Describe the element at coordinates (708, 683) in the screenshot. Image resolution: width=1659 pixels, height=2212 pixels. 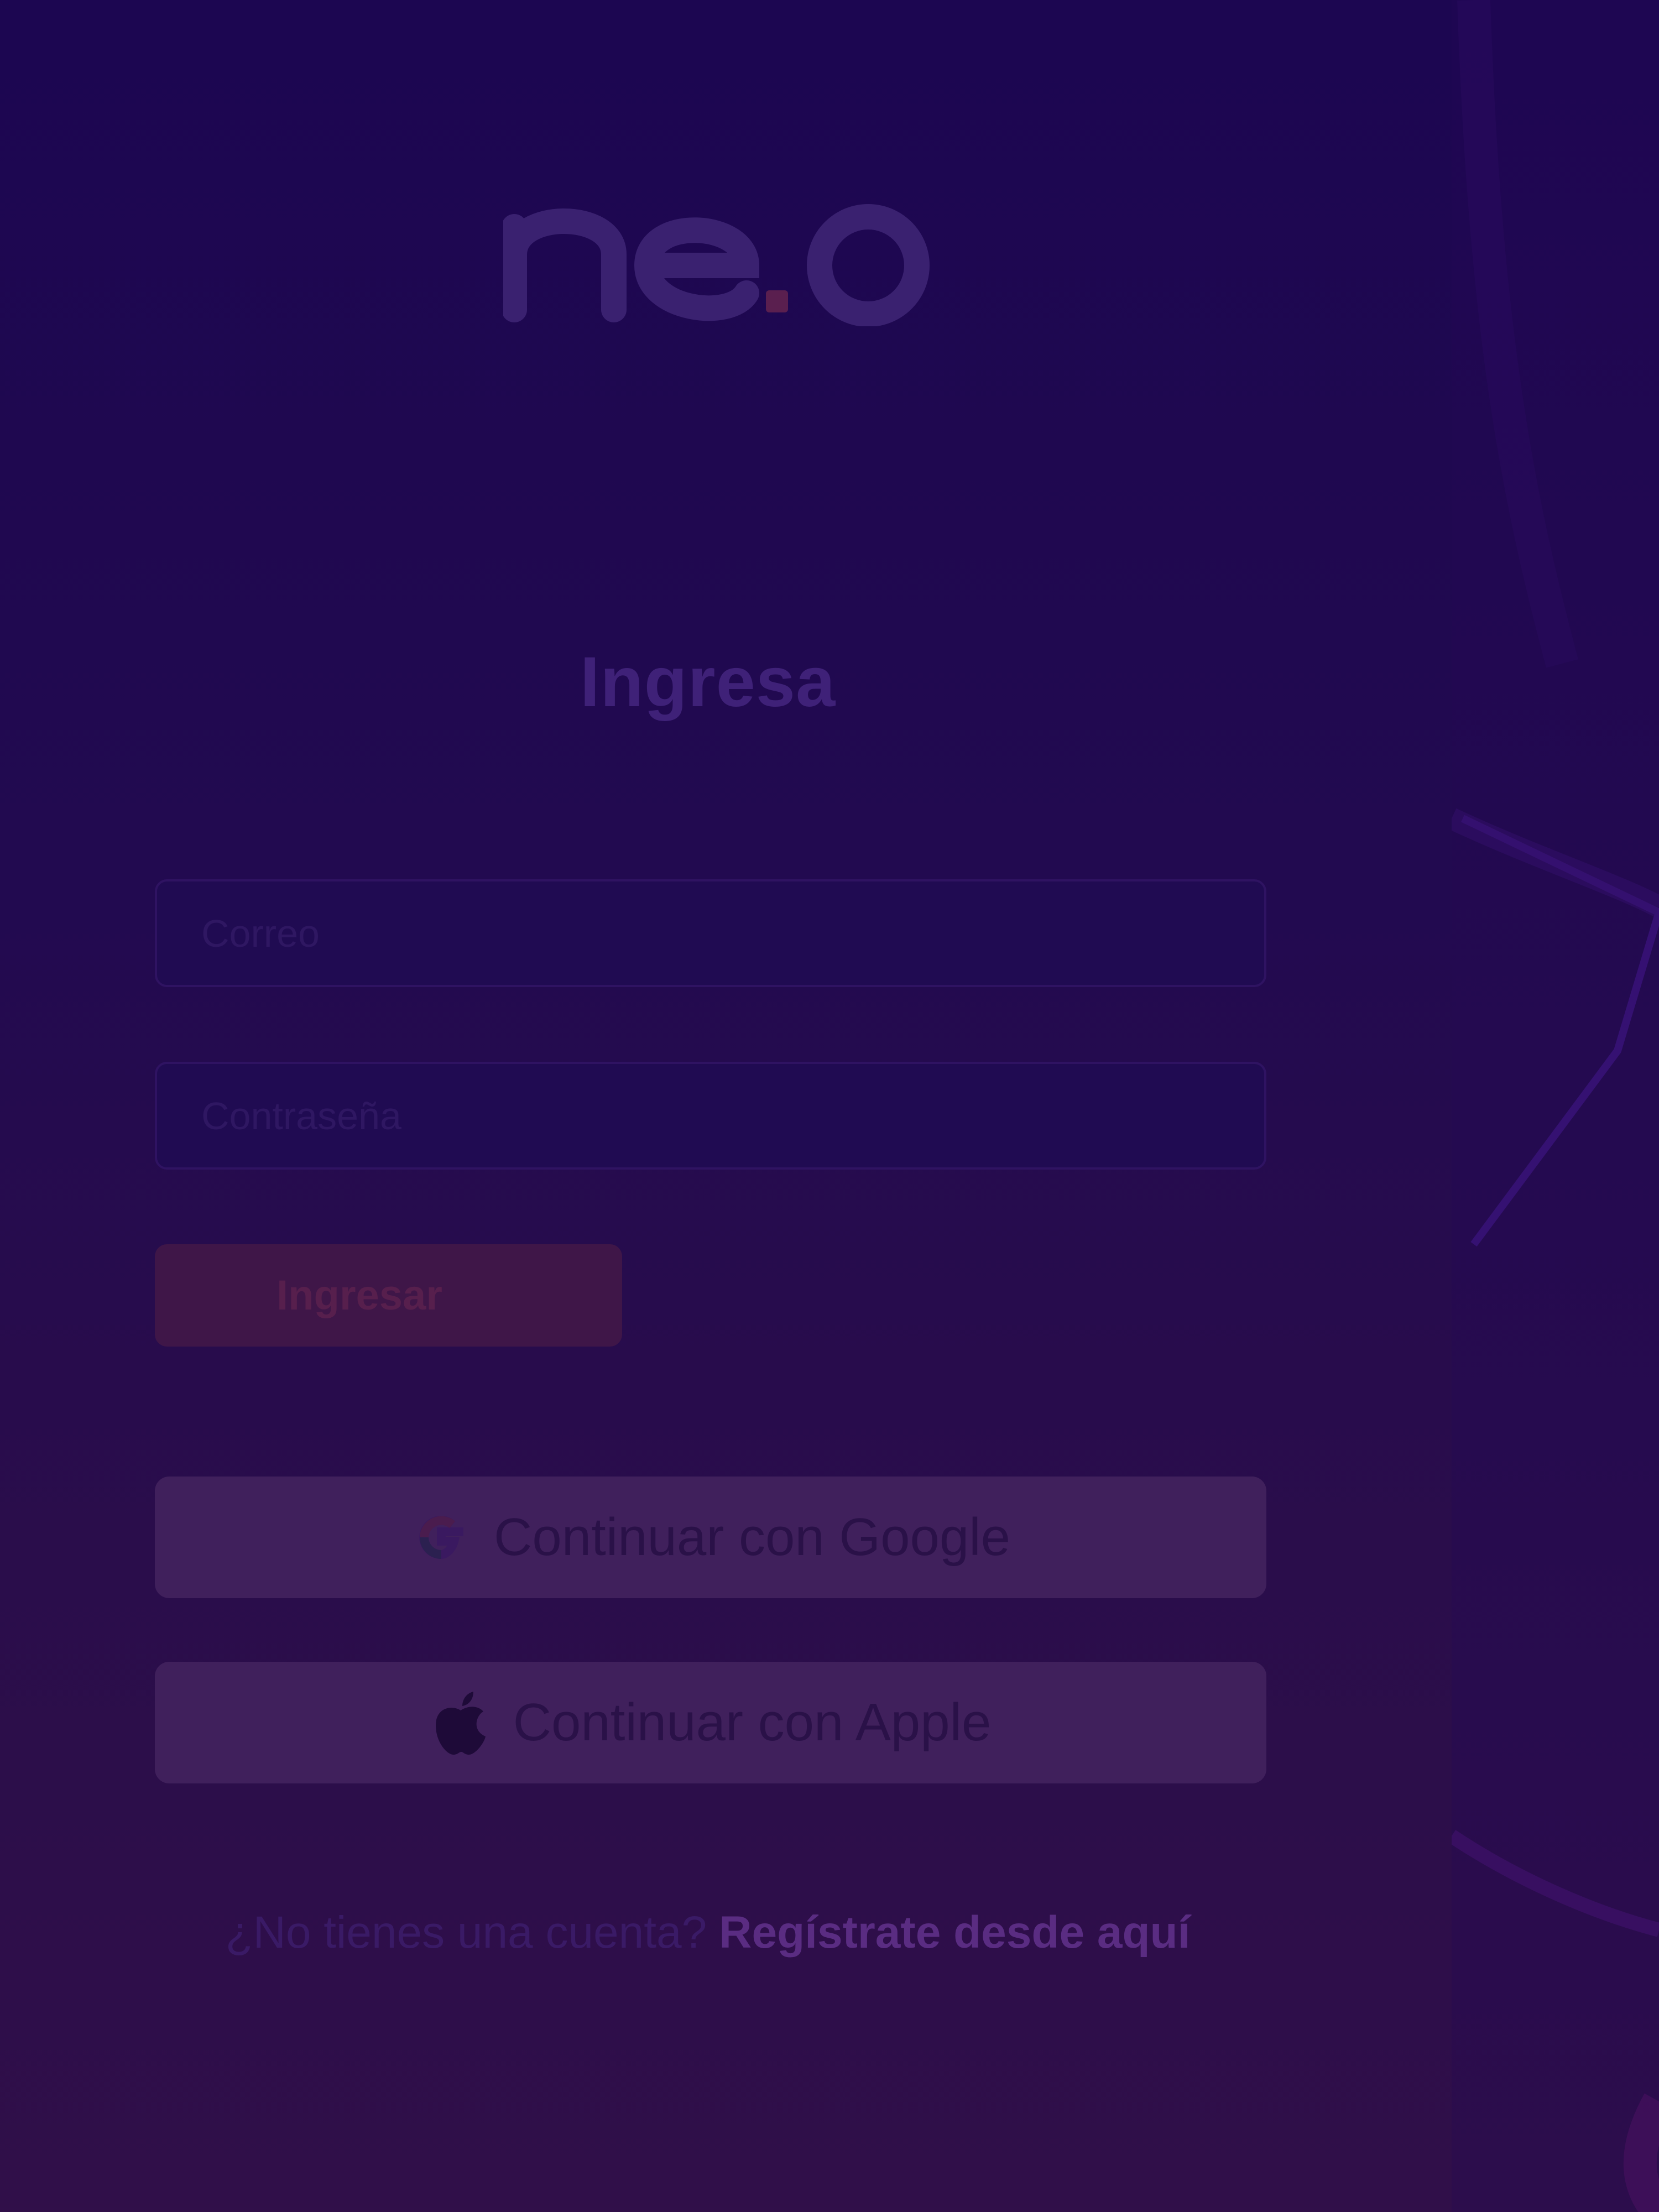
I see `page-title: Ingresa` at that location.